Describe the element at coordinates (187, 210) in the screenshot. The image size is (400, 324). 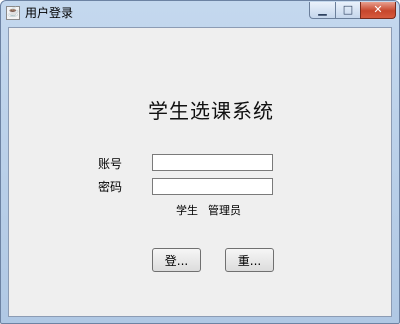
I see `role-option-student: 学生` at that location.